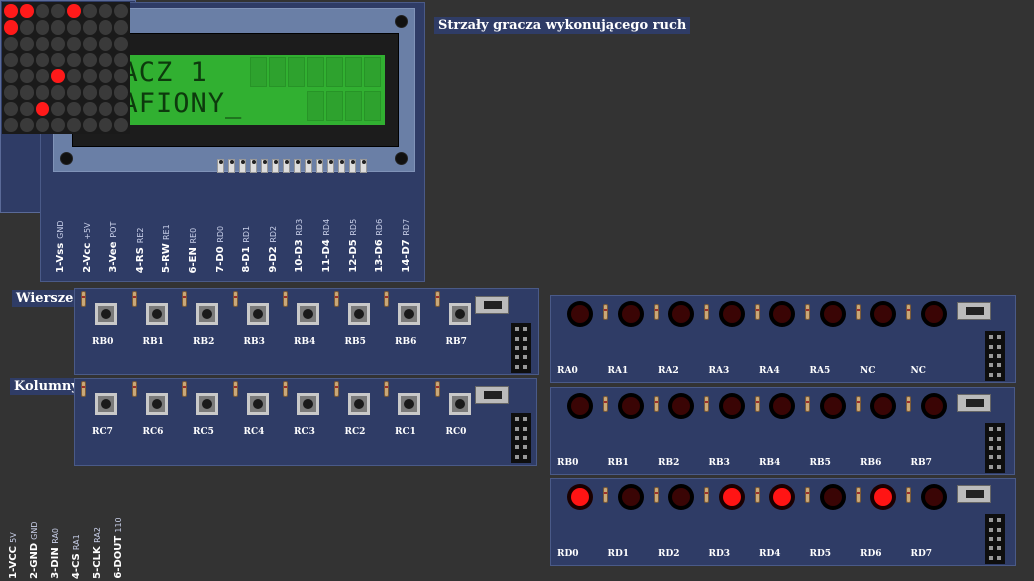 The height and width of the screenshot is (581, 1034). Describe the element at coordinates (305, 342) in the screenshot. I see `button-label: RB4` at that location.